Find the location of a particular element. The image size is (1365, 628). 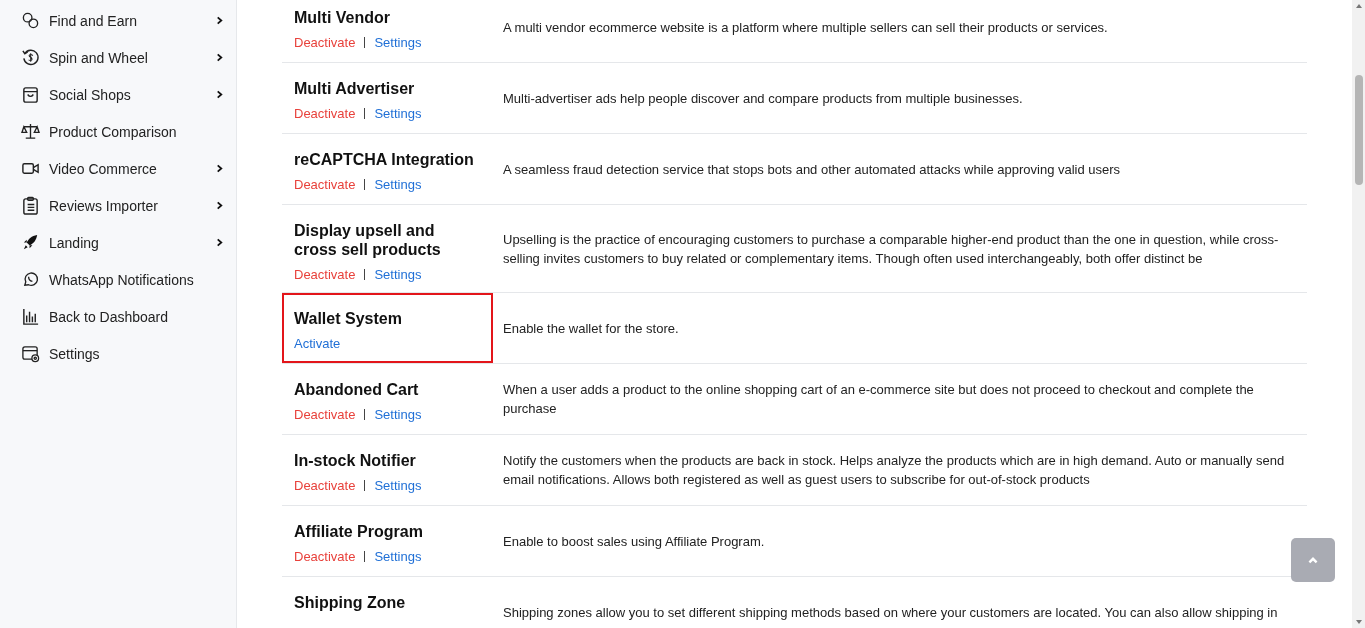

module-description: Enable to boost sales using Affiliate Program. is located at coordinates (634, 541).